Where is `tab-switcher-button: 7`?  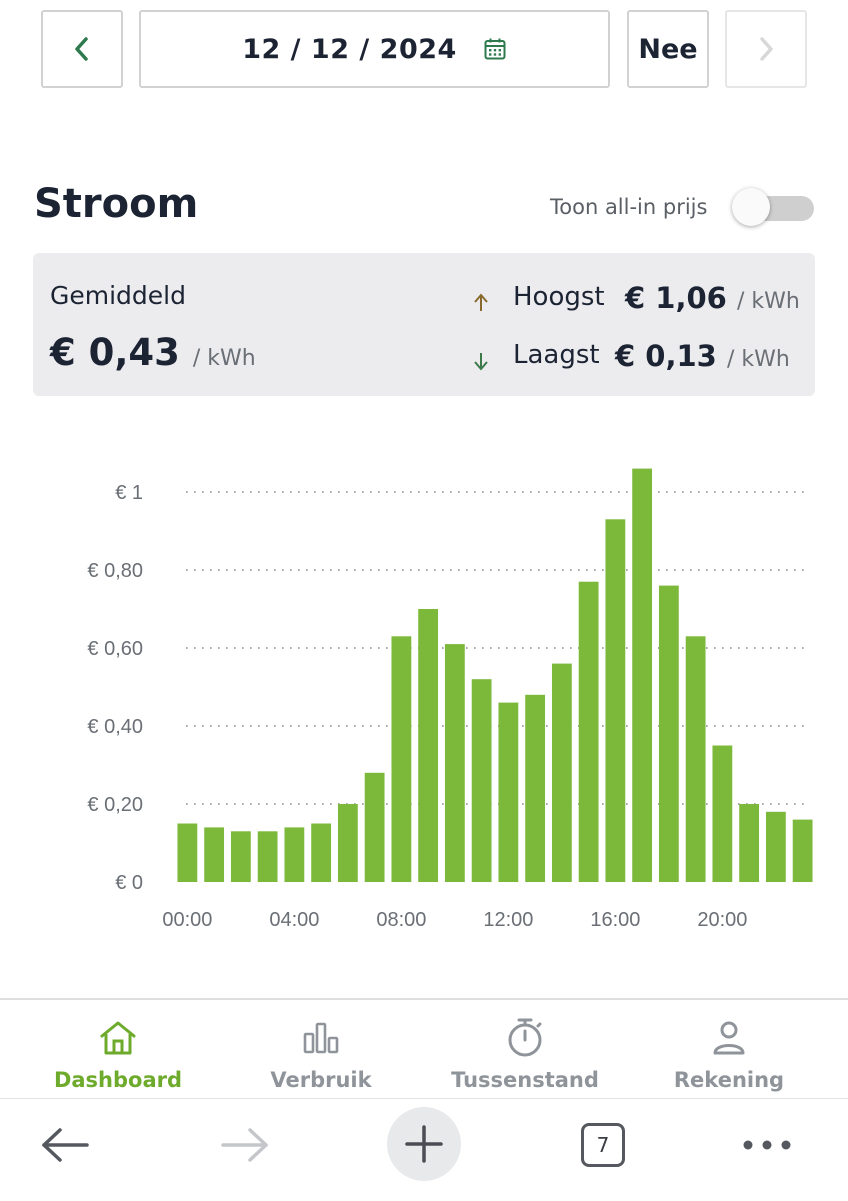 tab-switcher-button: 7 is located at coordinates (603, 1145).